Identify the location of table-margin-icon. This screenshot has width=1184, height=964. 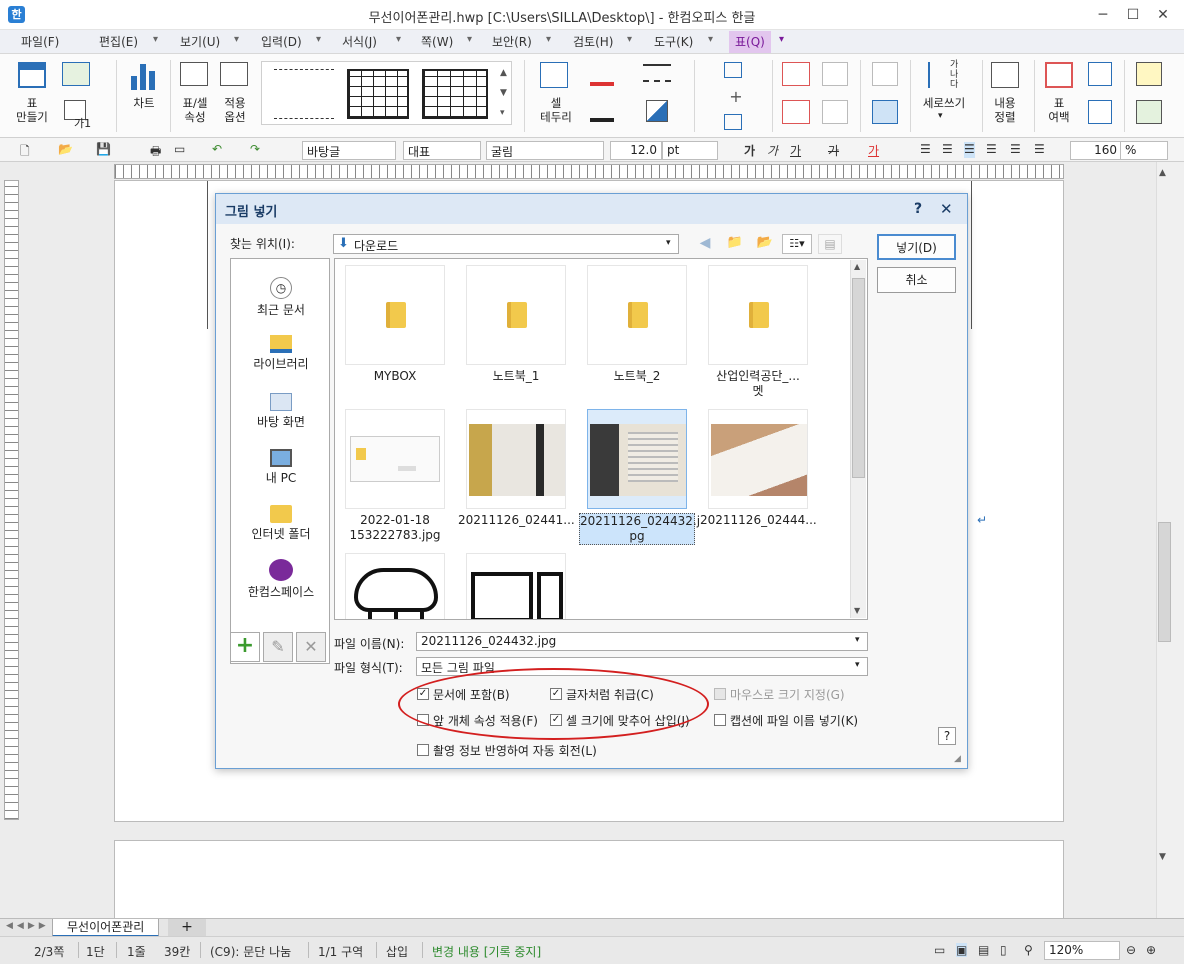
(1059, 75).